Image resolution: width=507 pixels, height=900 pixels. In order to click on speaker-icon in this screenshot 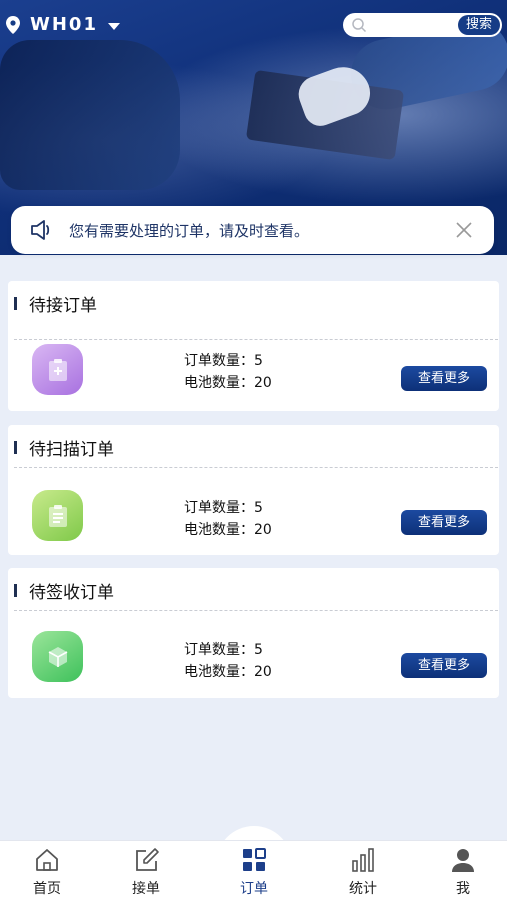, I will do `click(40, 230)`.